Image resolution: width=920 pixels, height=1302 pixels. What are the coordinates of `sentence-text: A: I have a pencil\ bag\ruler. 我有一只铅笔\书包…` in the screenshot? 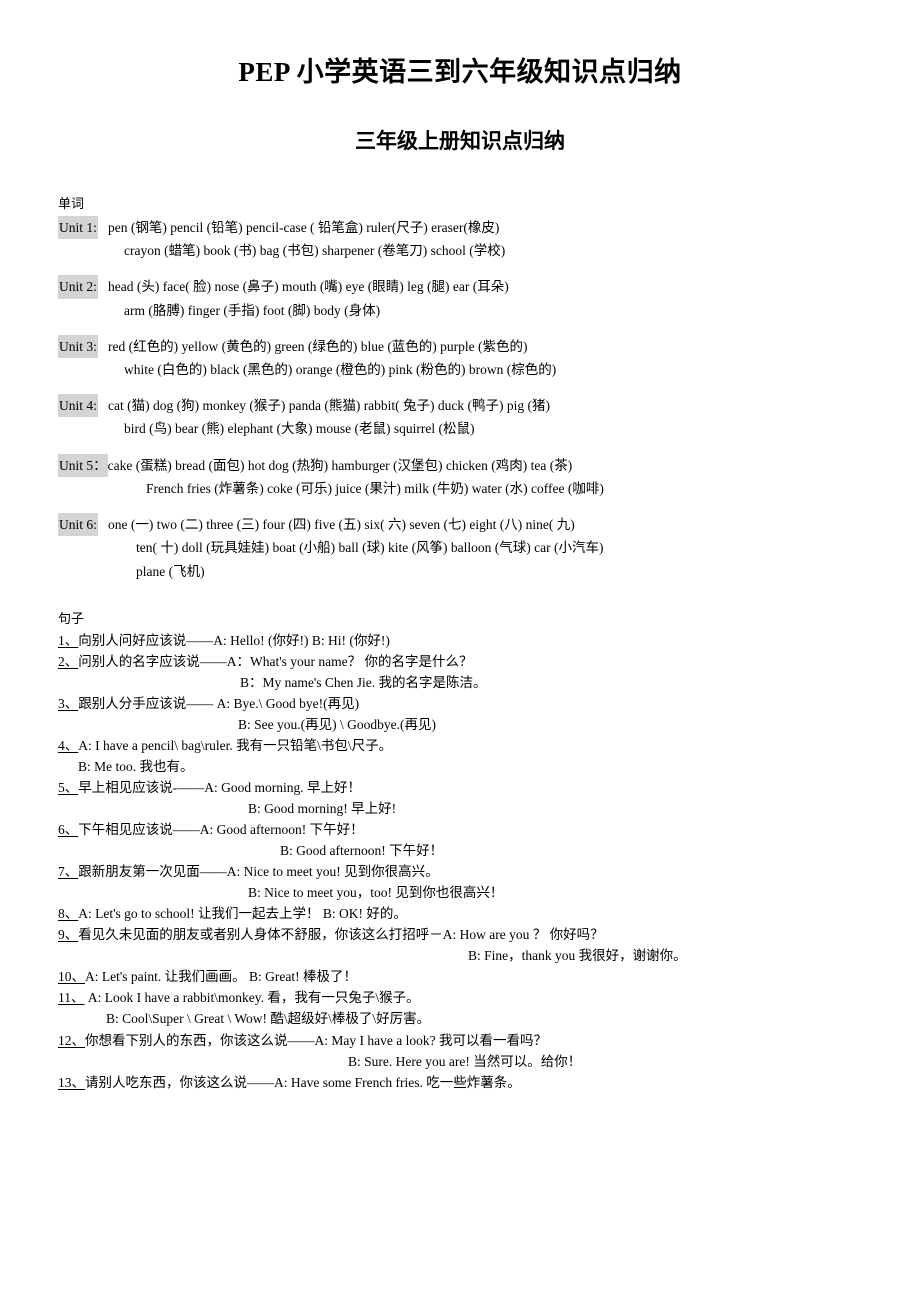 It's located at (235, 745).